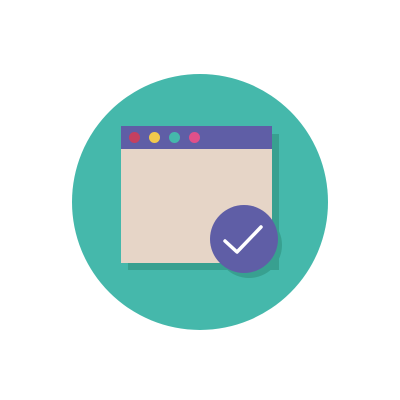 This screenshot has height=400, width=400. I want to click on extra-dot, so click(194, 137).